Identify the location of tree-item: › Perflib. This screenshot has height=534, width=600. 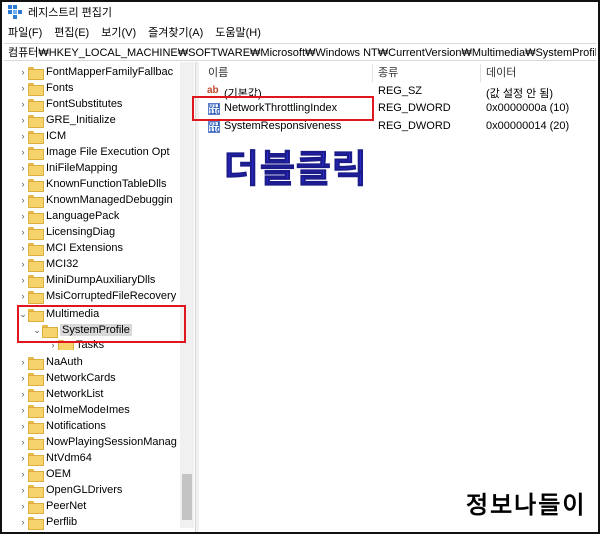
(47, 522).